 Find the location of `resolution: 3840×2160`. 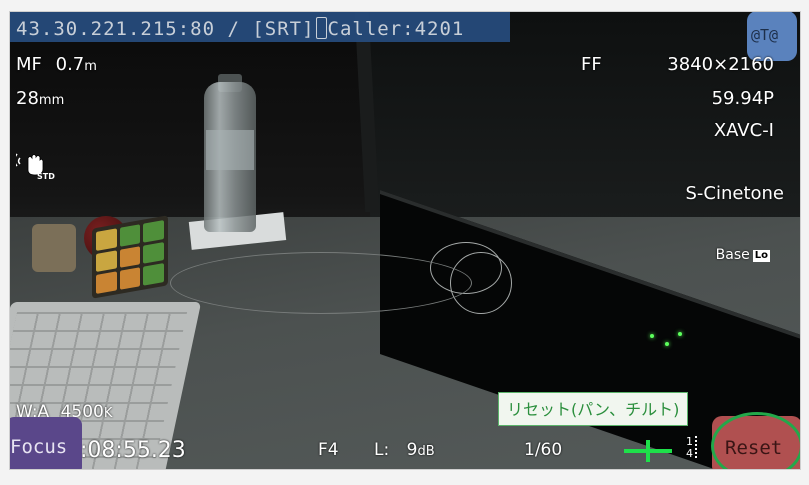

resolution: 3840×2160 is located at coordinates (720, 64).